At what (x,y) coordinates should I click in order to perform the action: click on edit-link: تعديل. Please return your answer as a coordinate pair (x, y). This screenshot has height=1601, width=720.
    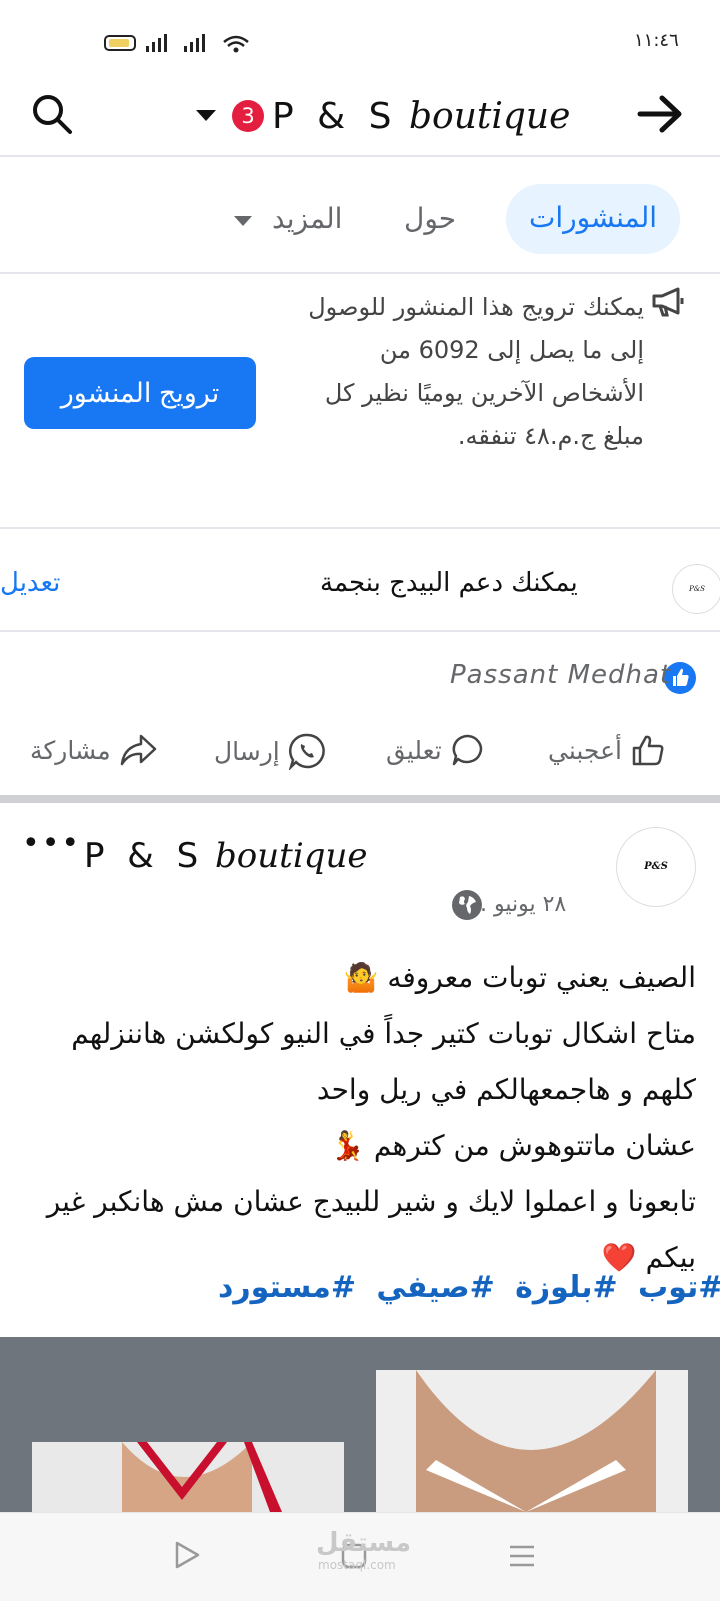
    Looking at the image, I should click on (30, 583).